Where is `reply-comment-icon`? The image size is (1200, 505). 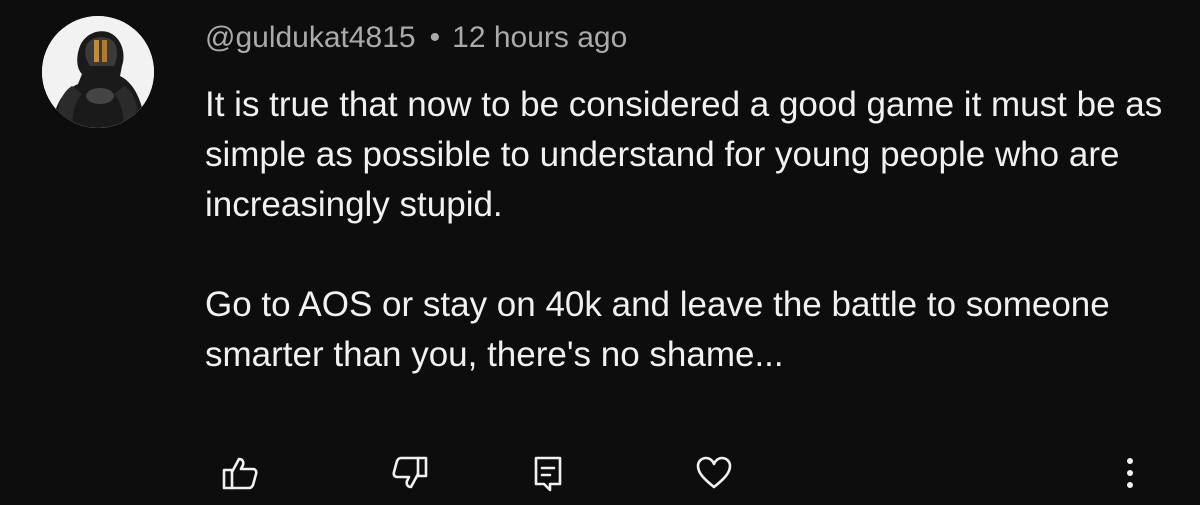
reply-comment-icon is located at coordinates (548, 473).